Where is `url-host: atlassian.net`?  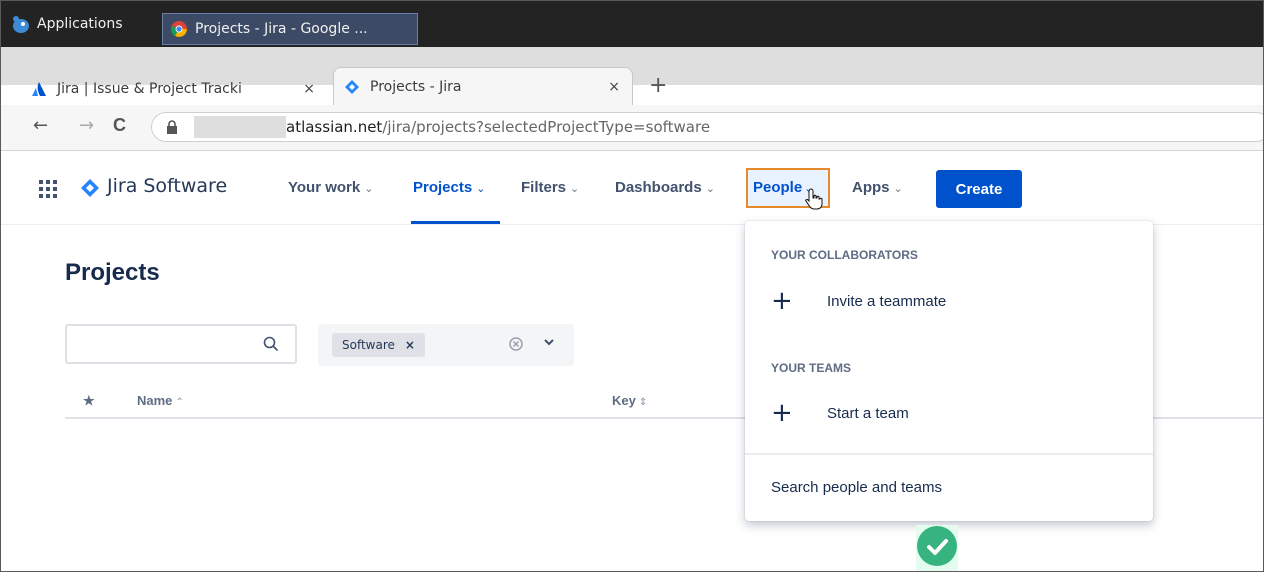
url-host: atlassian.net is located at coordinates (334, 127).